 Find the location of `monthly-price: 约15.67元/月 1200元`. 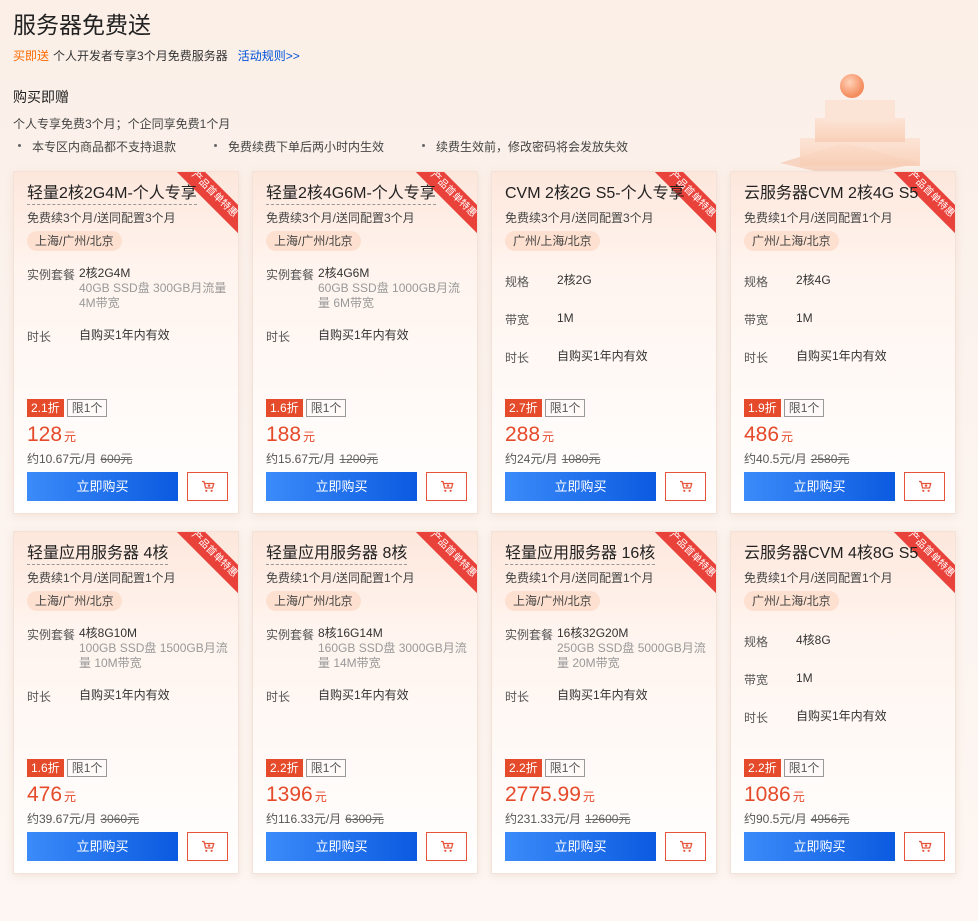

monthly-price: 约15.67元/月 1200元 is located at coordinates (322, 458).